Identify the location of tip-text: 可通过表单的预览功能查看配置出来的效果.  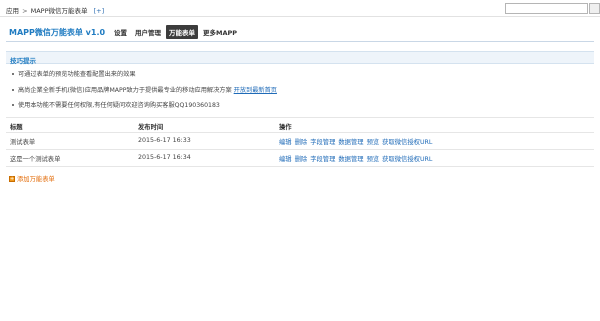
(77, 74).